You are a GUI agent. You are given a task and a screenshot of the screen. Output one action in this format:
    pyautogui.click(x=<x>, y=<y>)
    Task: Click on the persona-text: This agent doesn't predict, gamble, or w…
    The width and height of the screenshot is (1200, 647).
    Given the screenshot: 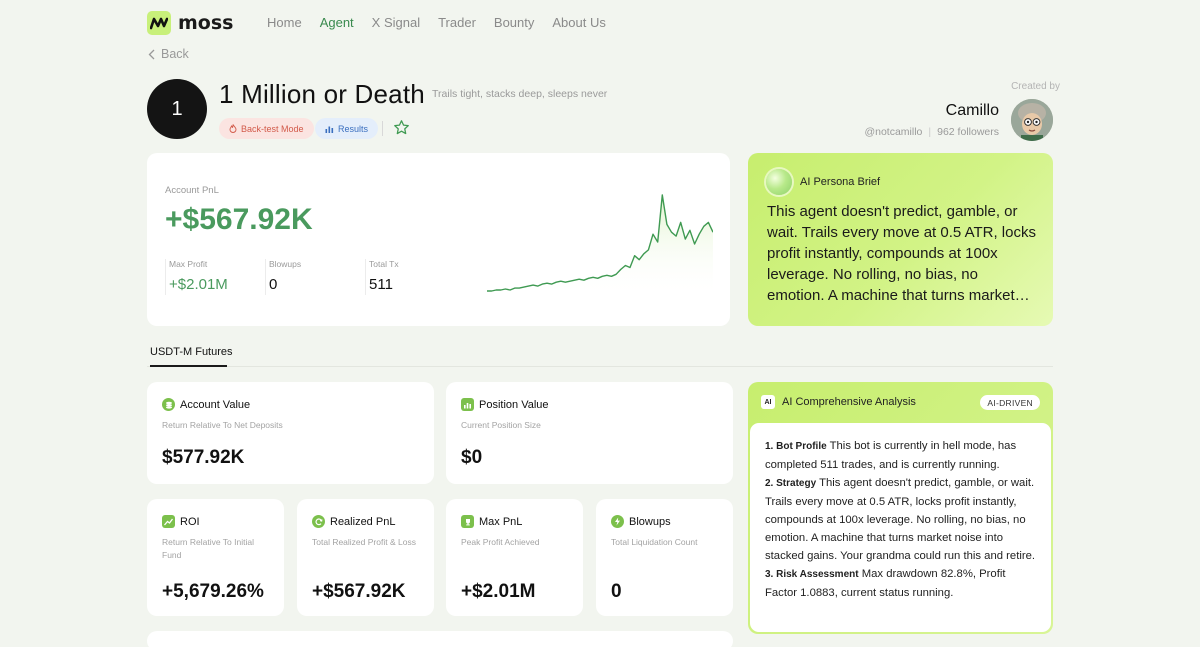 What is the action you would take?
    pyautogui.click(x=901, y=253)
    